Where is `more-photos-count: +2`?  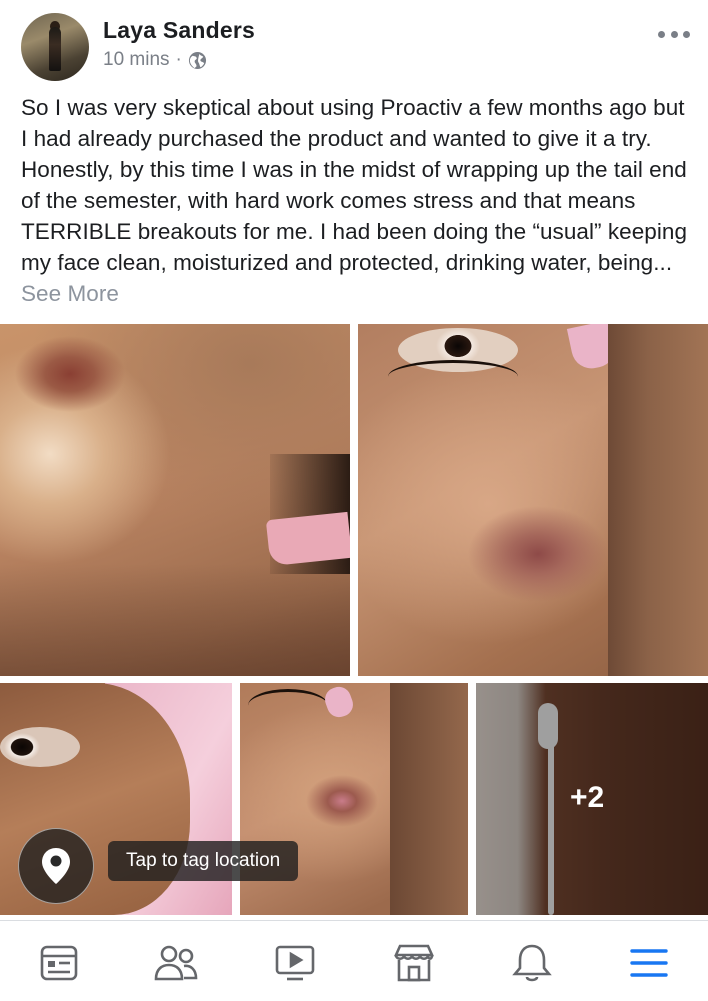 more-photos-count: +2 is located at coordinates (587, 798).